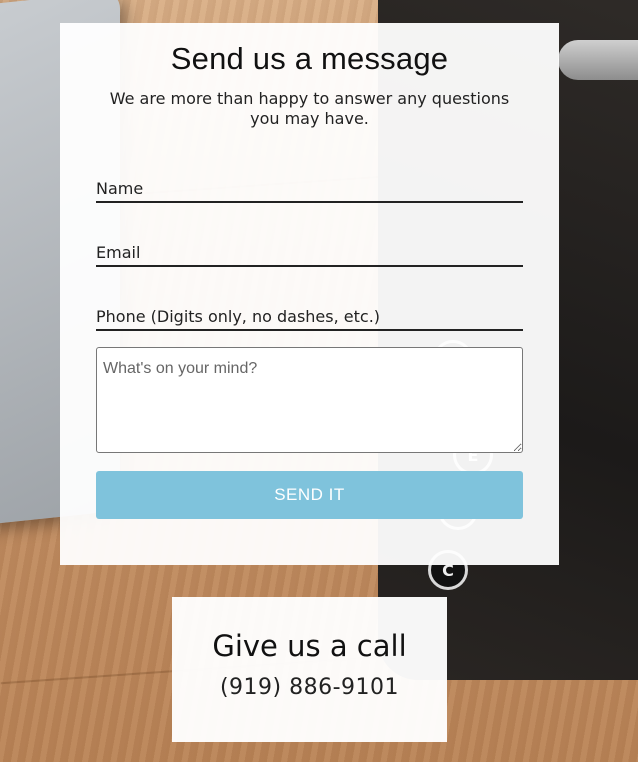 The width and height of the screenshot is (638, 762). What do you see at coordinates (309, 495) in the screenshot?
I see `send-button: SEND IT` at bounding box center [309, 495].